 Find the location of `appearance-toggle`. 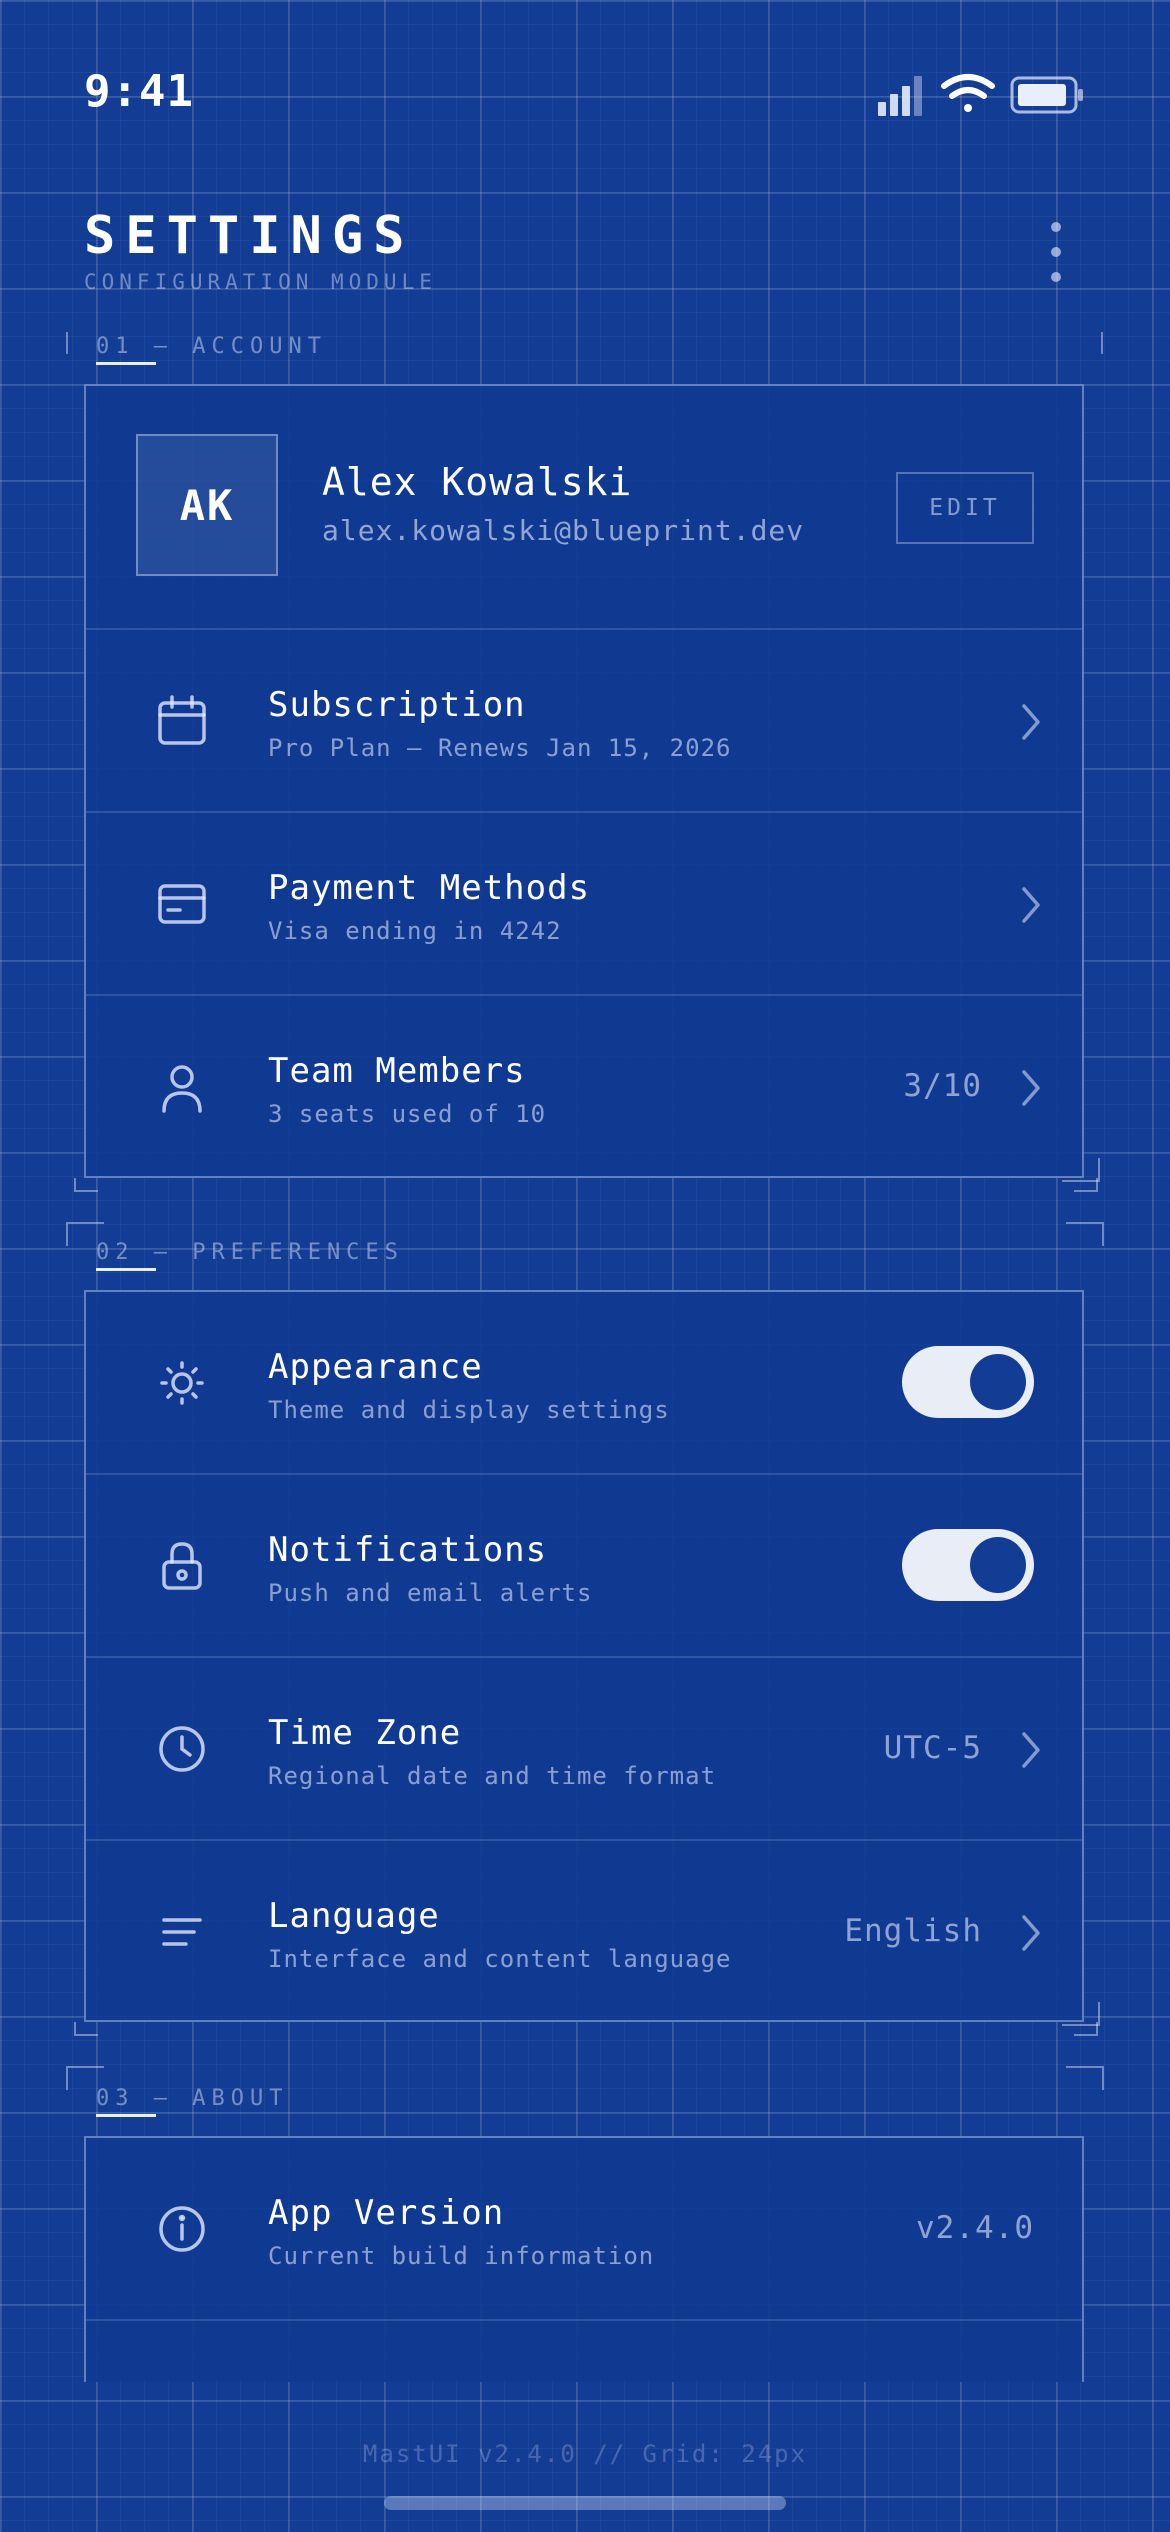

appearance-toggle is located at coordinates (968, 1382).